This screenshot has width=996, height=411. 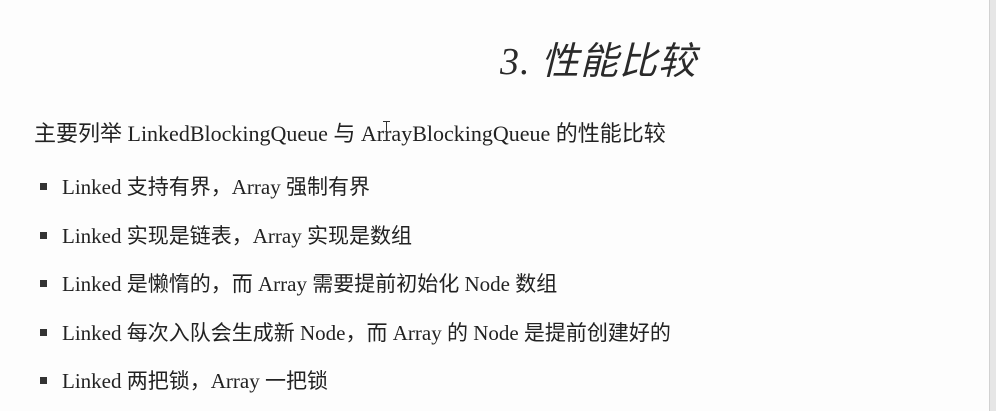 I want to click on list-item: Linked 是懒惰的，而 Array 需要提前初始化 Node 数组, so click(x=355, y=293).